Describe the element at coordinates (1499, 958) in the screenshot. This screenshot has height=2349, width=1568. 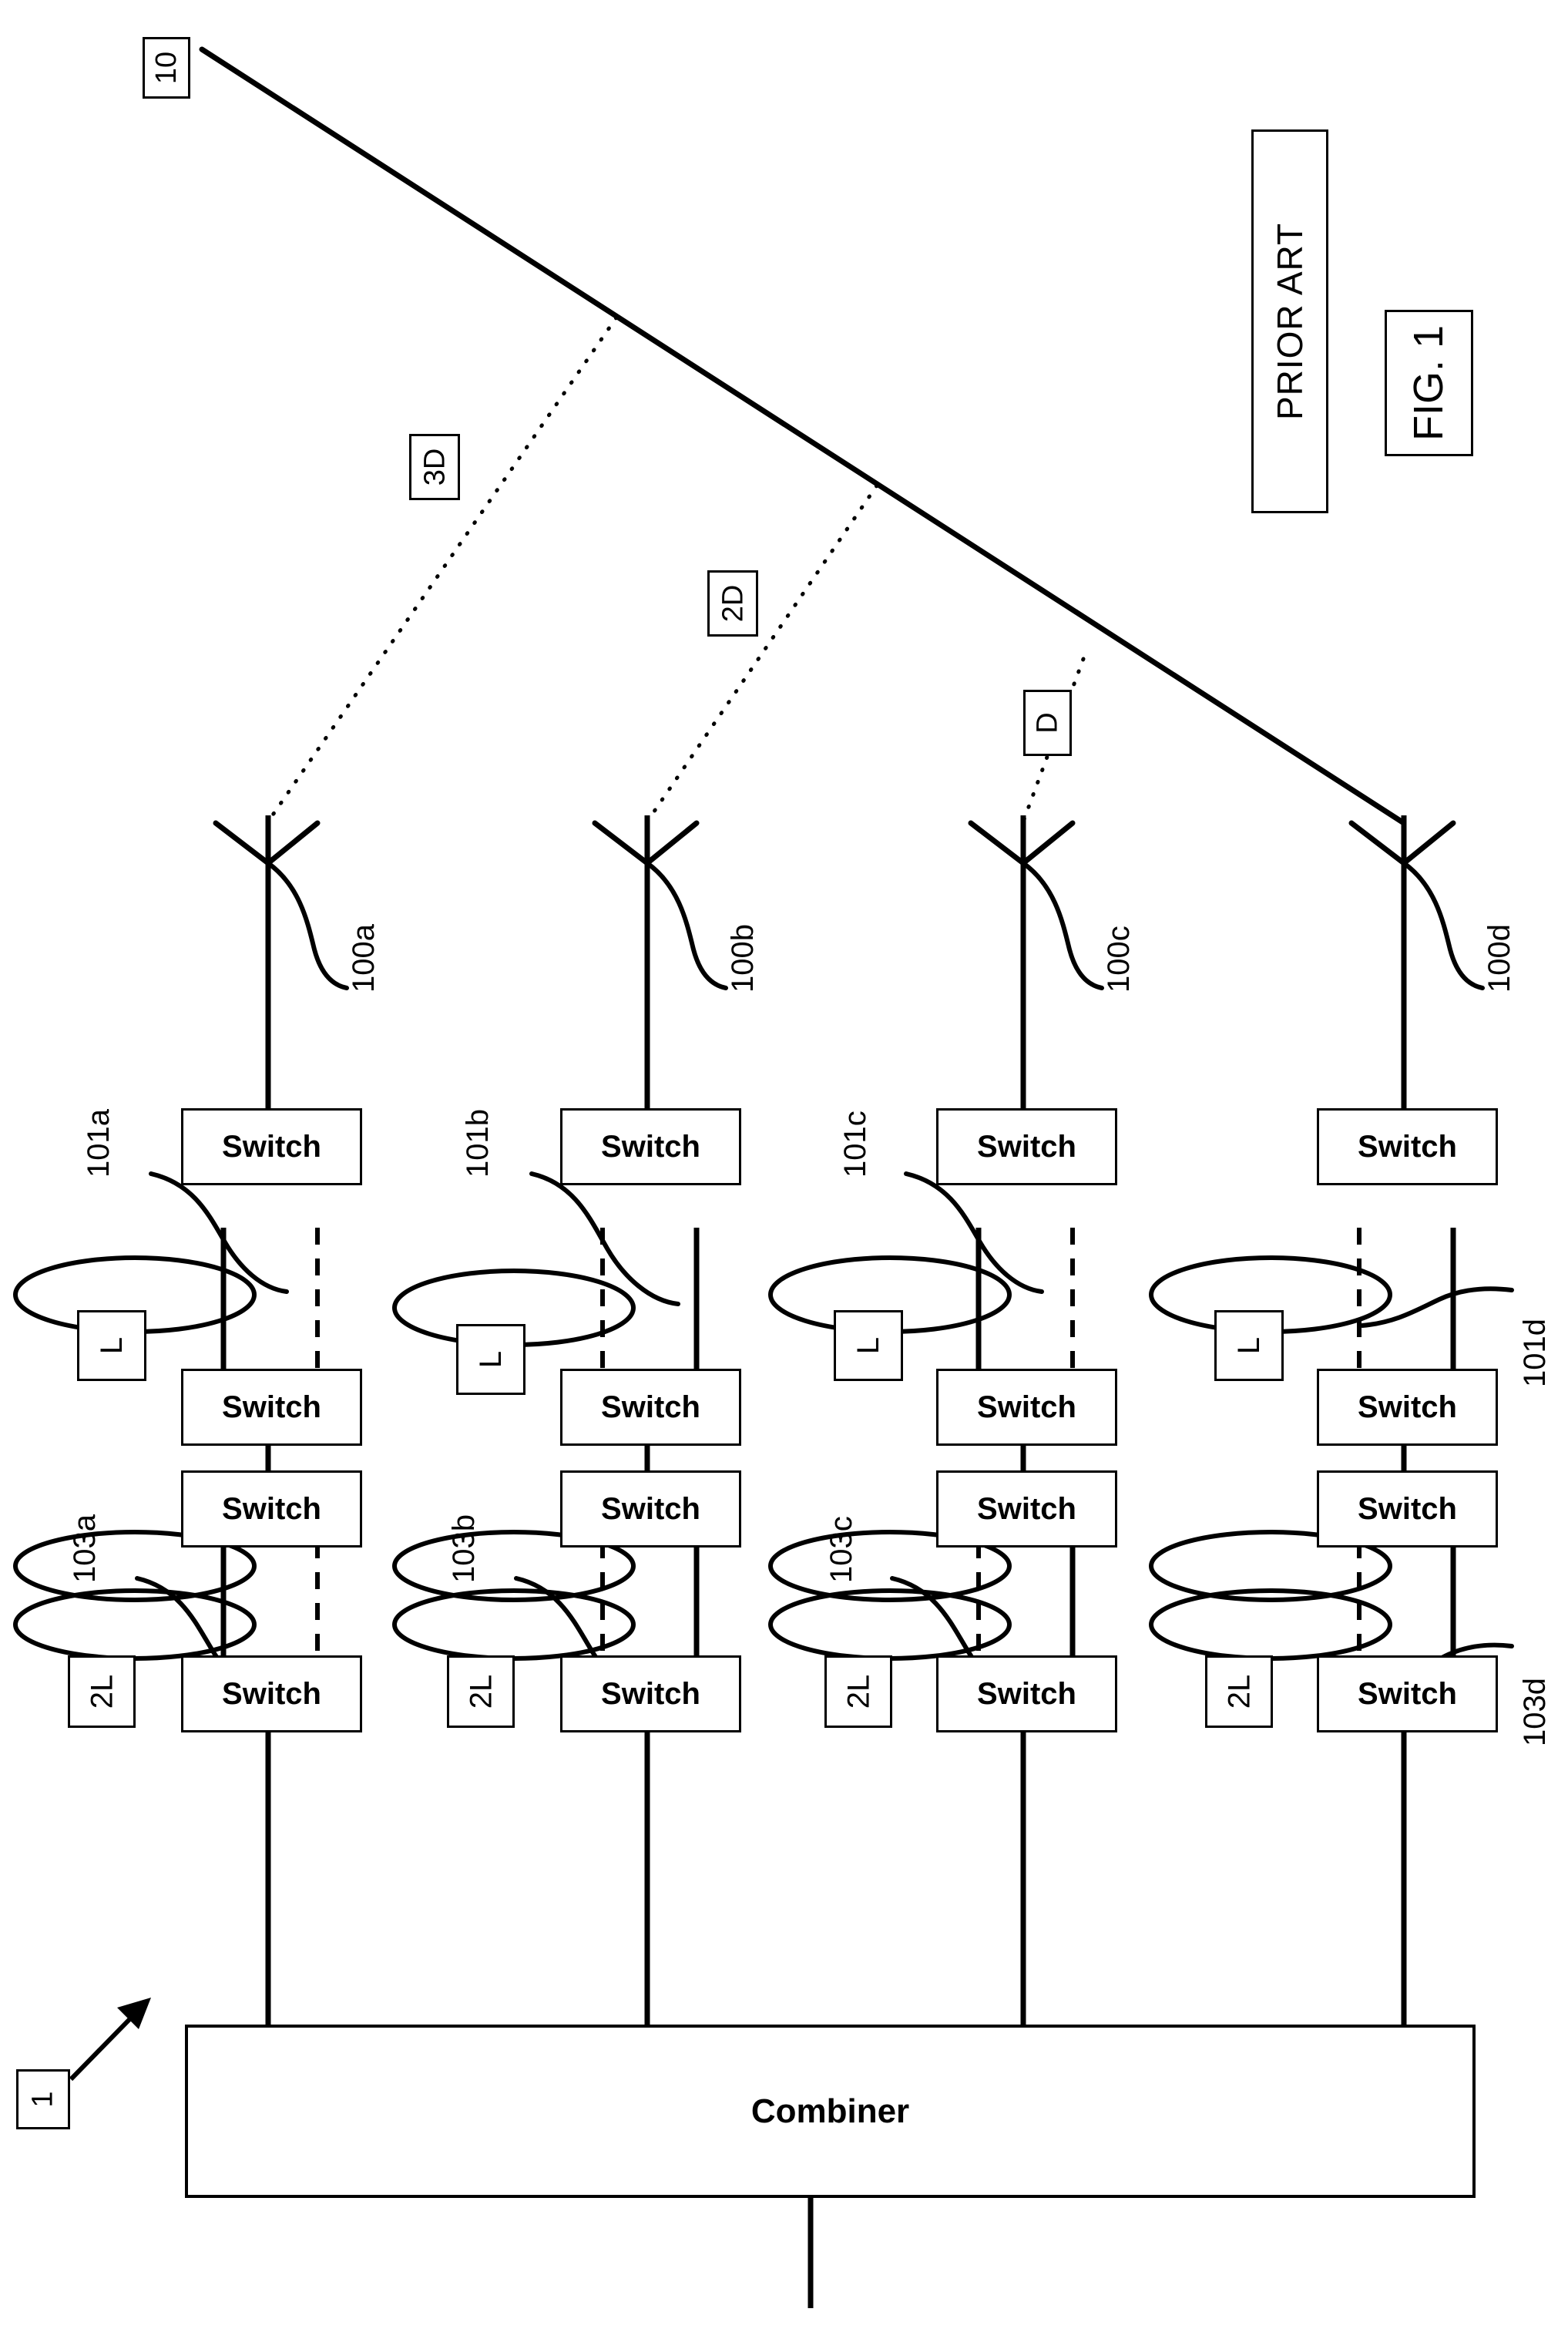
I see `ref-label-100d: 100d` at that location.